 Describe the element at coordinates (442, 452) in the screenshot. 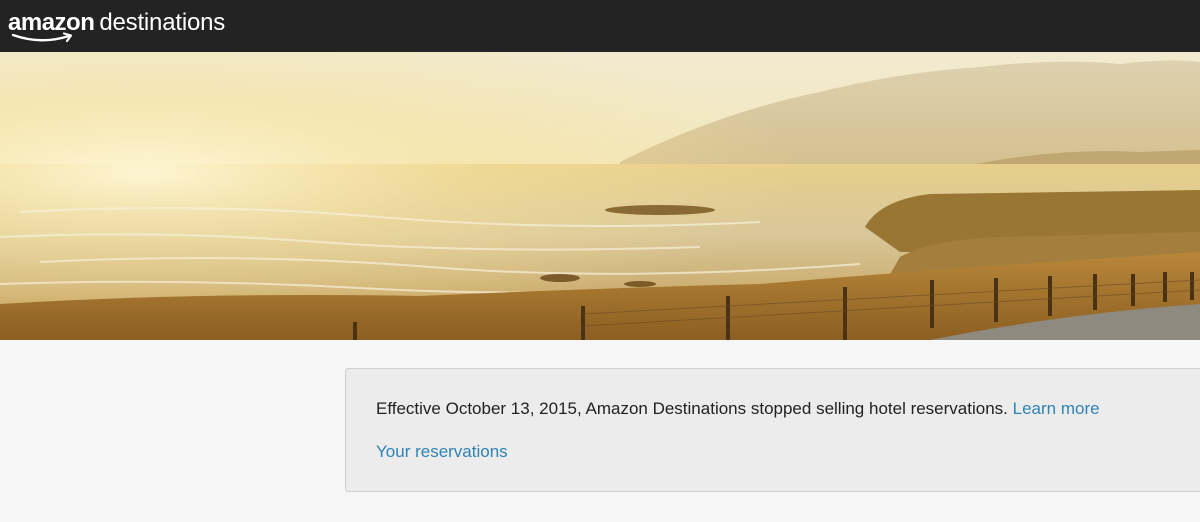

I see `your-reservations-link: Your reservations` at that location.